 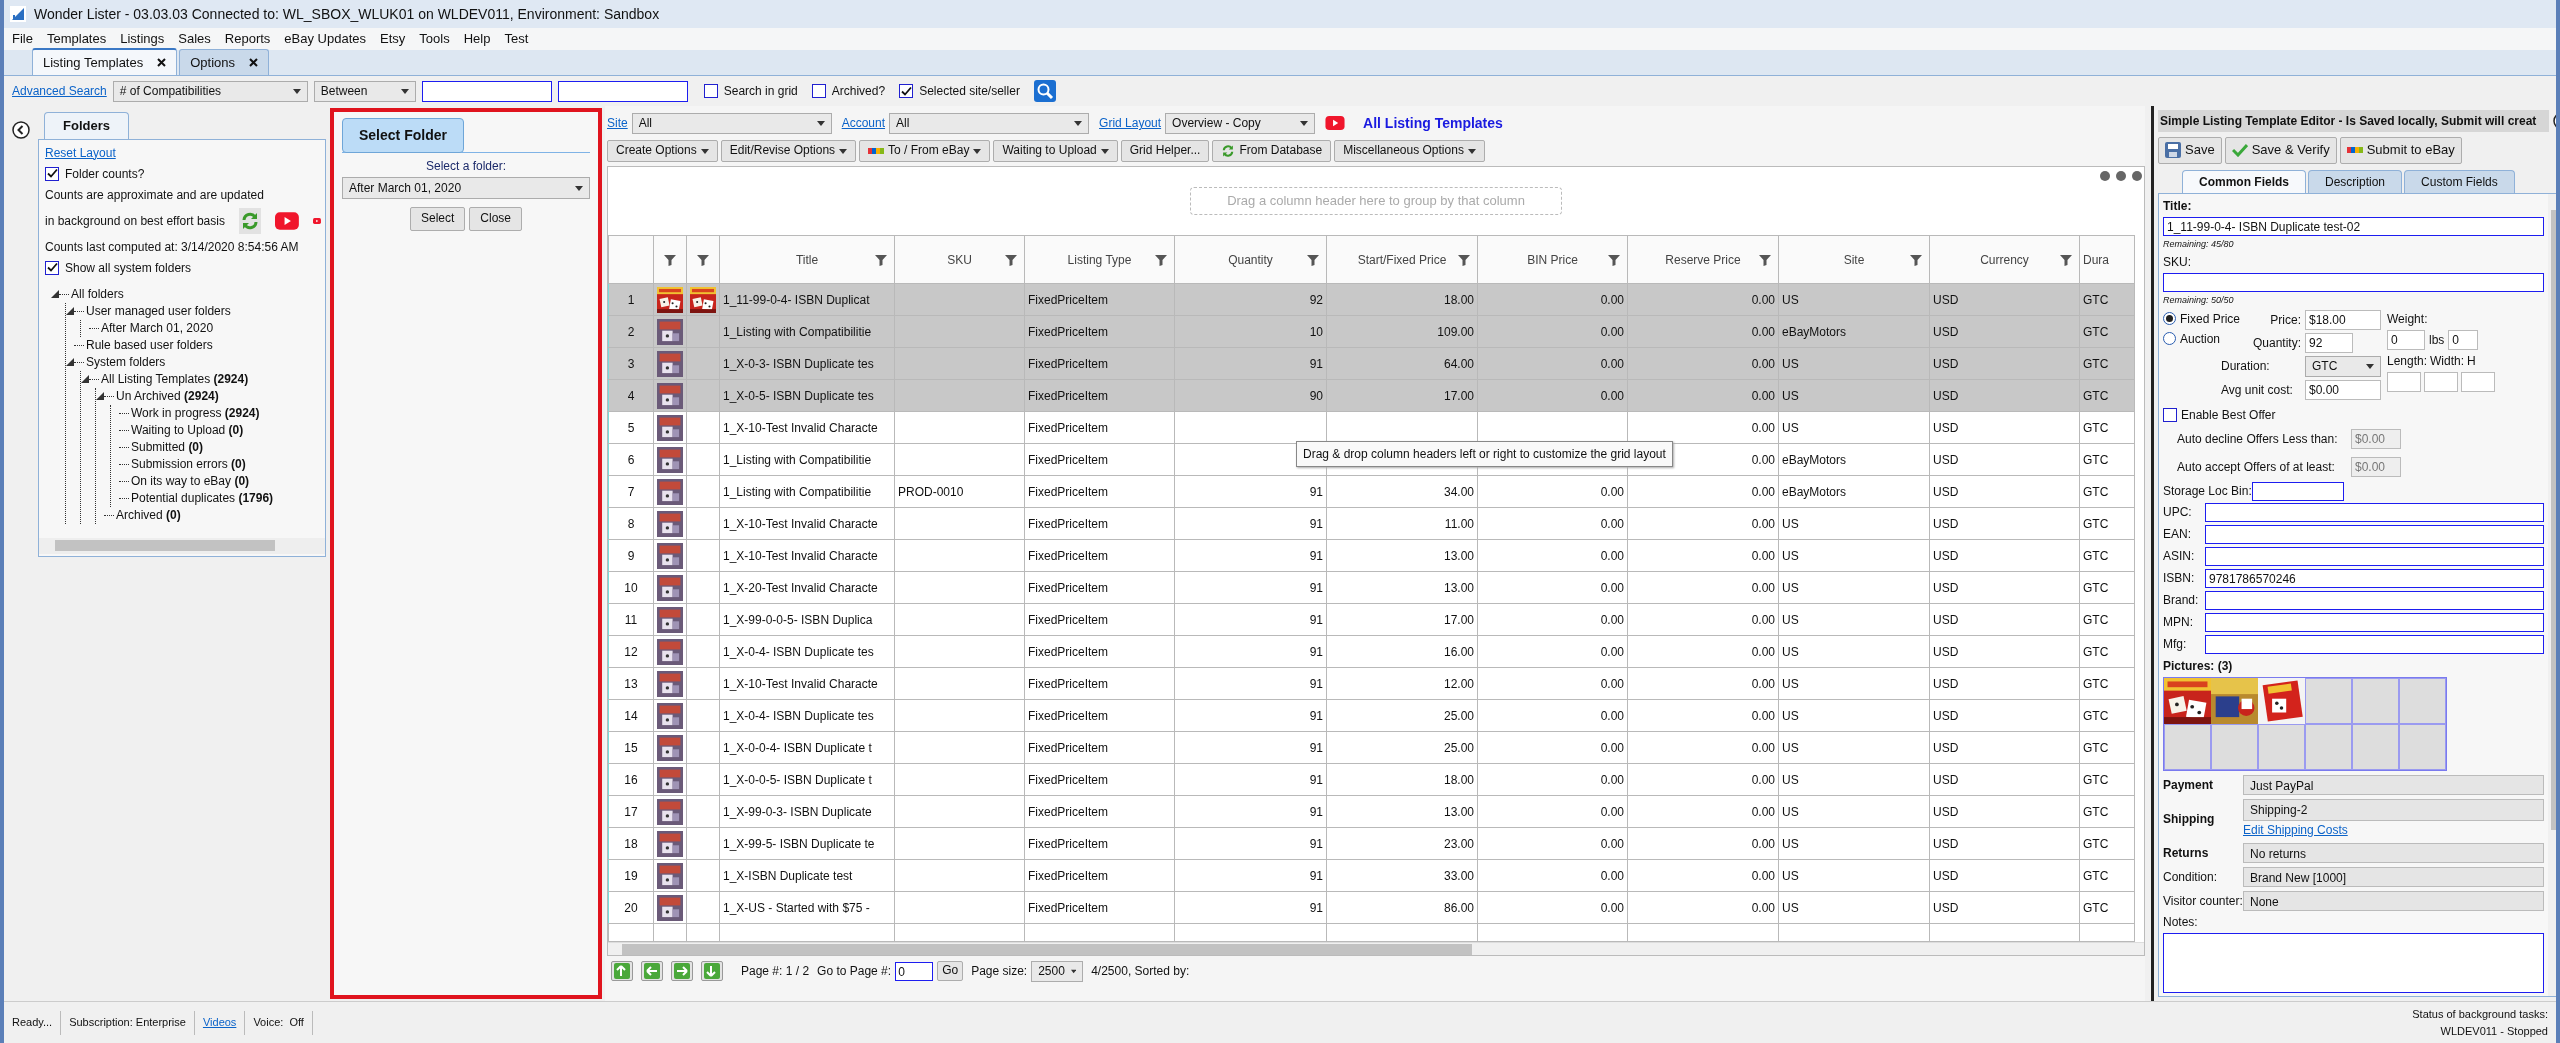 I want to click on grid-row: 1 1_11-99-0-4- ISBN Duplicat FixedPriceItem 92 18.00 0.00 0.00 US USD GTC, so click(x=1371, y=299).